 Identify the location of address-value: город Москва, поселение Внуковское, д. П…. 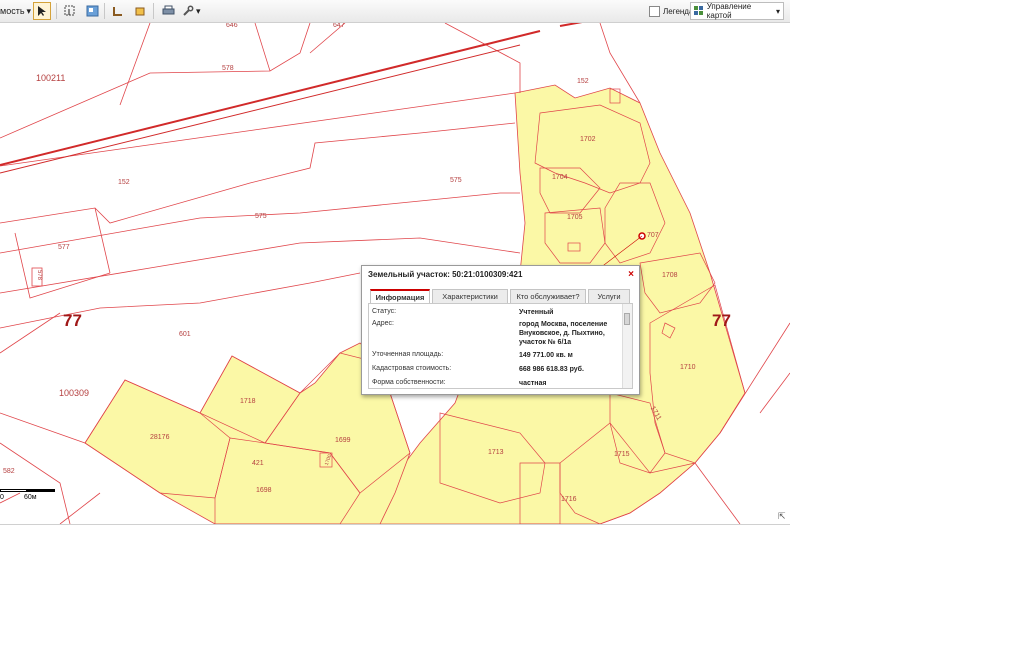
(563, 333).